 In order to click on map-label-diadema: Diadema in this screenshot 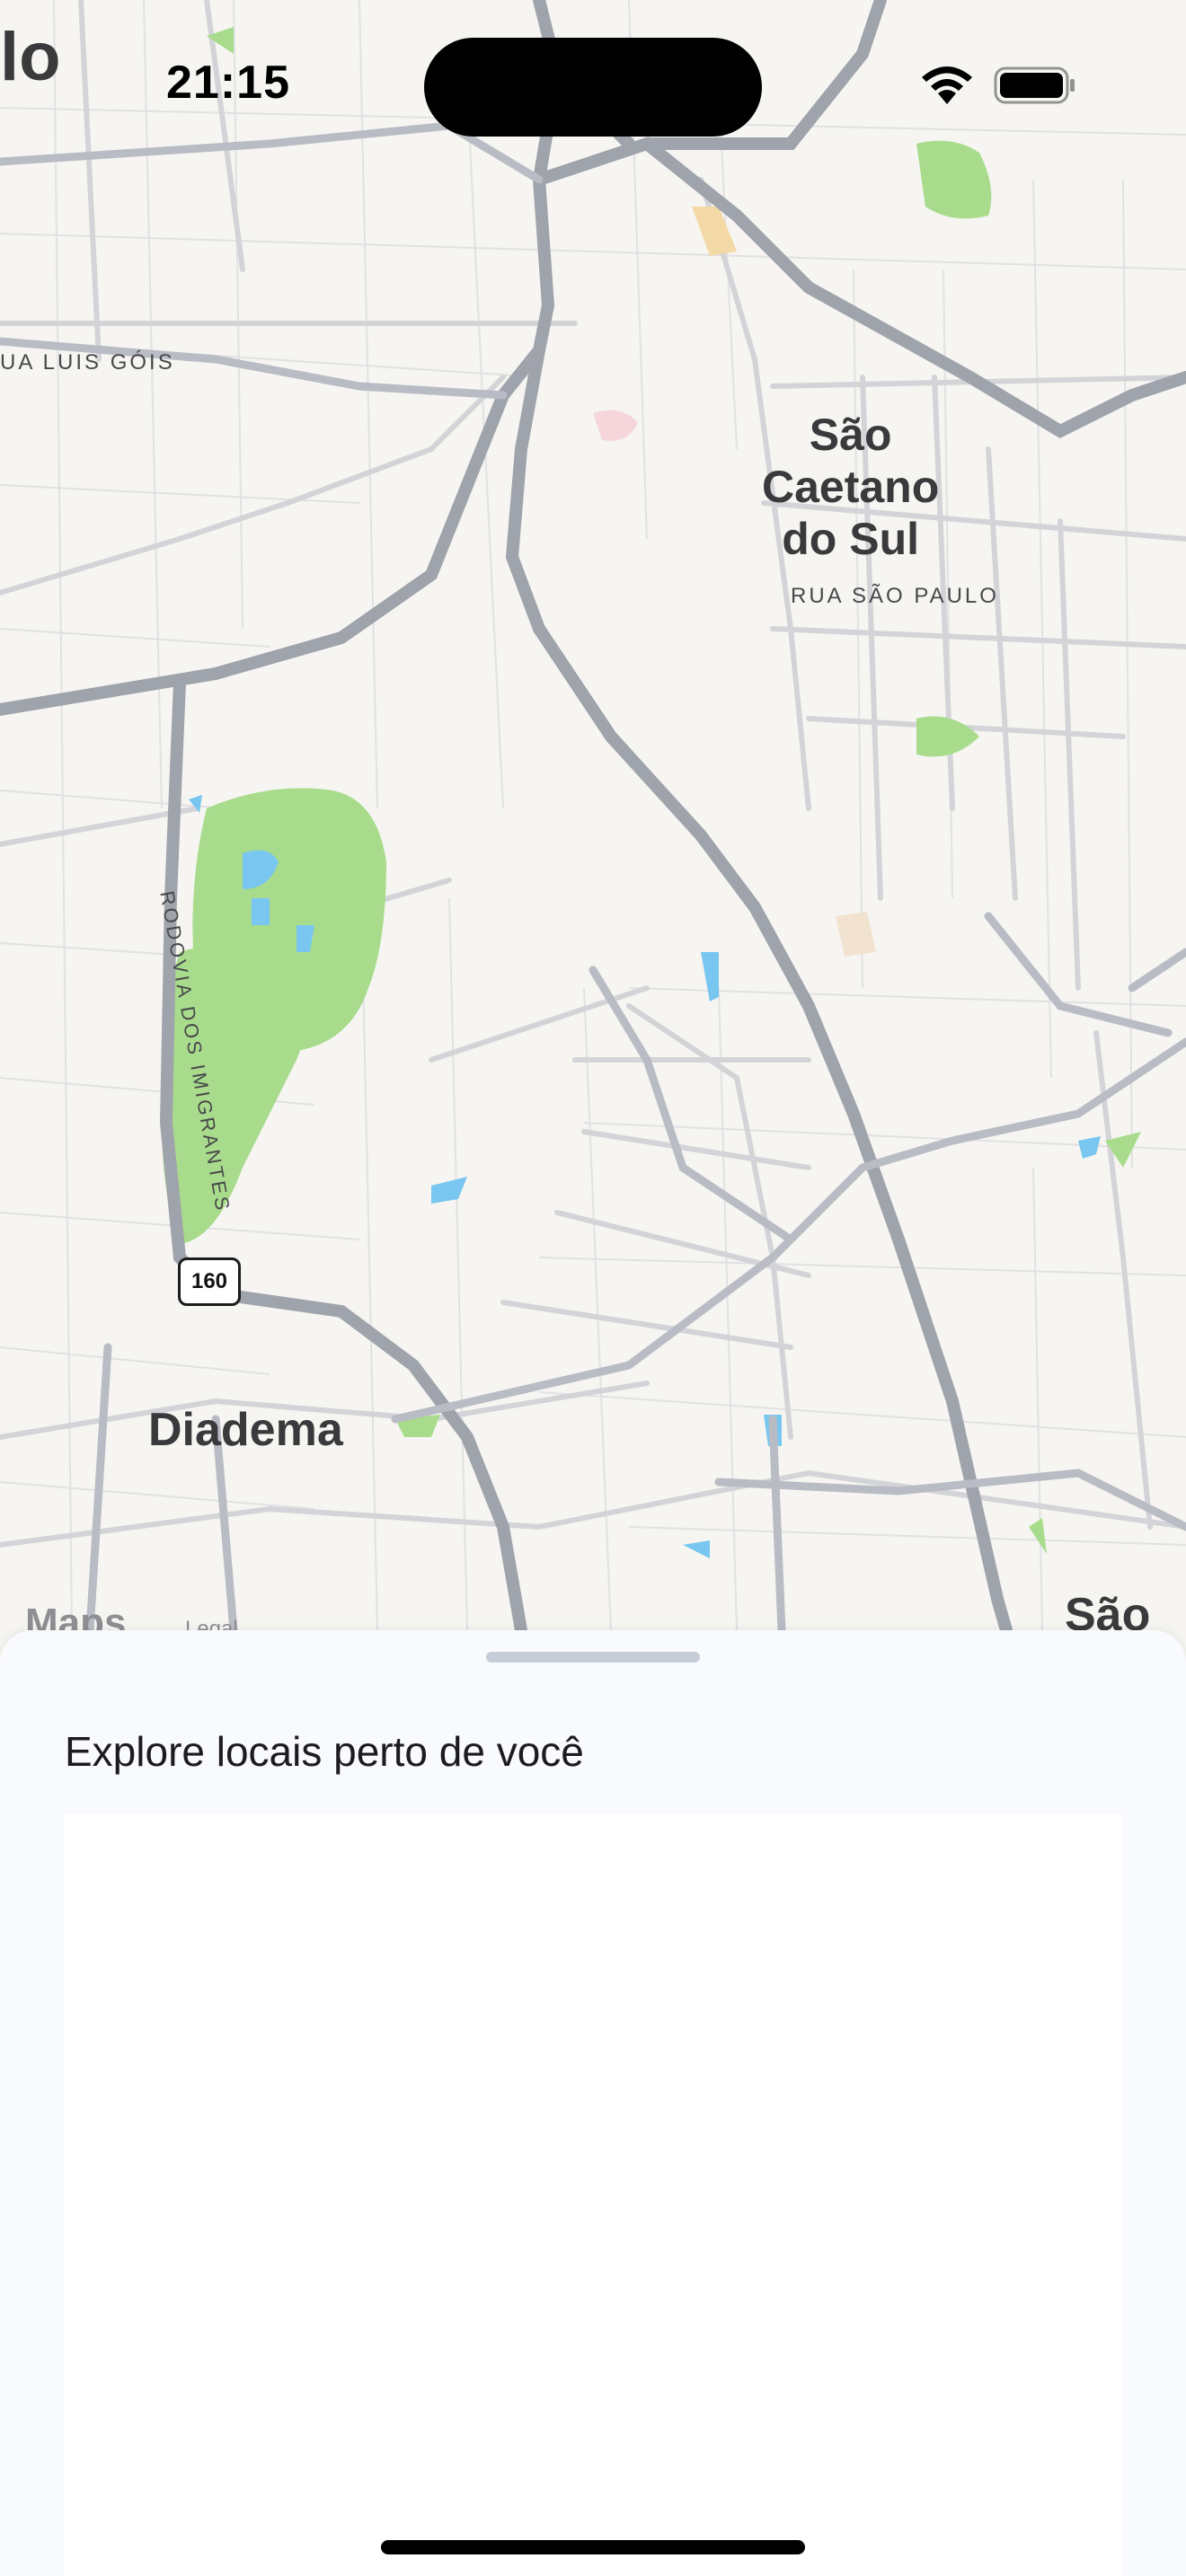, I will do `click(245, 1430)`.